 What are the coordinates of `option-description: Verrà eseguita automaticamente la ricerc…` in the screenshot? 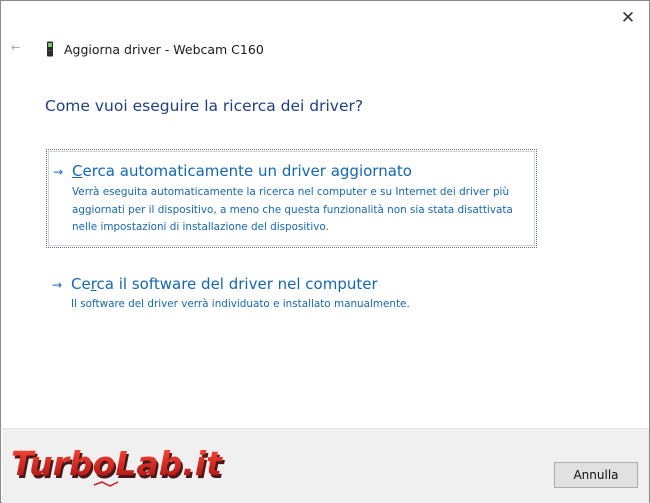 It's located at (292, 209).